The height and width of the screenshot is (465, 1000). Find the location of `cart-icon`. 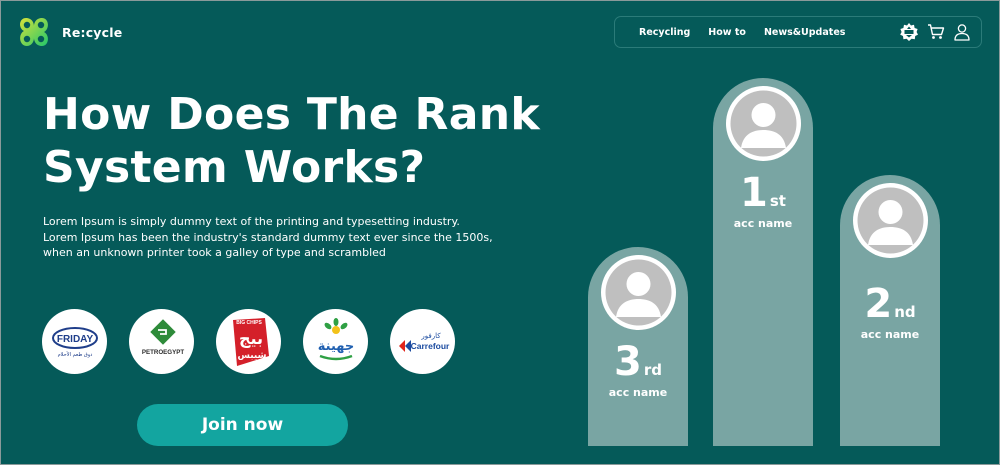

cart-icon is located at coordinates (936, 32).